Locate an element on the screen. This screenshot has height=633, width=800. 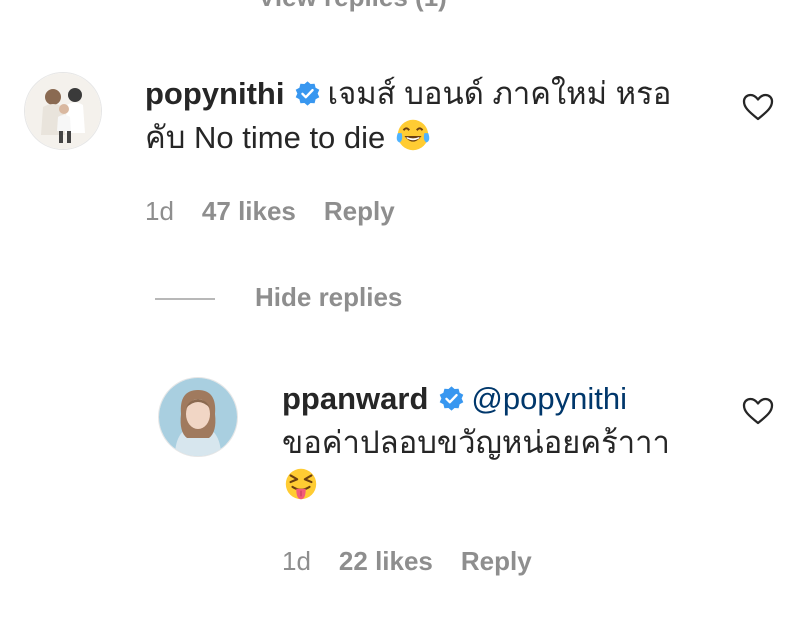
hide-replies-label: Hide replies is located at coordinates (329, 297).